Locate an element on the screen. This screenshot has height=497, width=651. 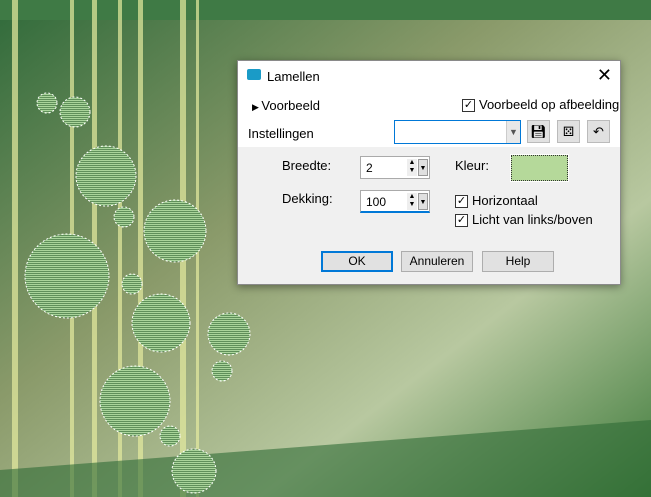
randomize-button: ⚄ is located at coordinates (568, 131).